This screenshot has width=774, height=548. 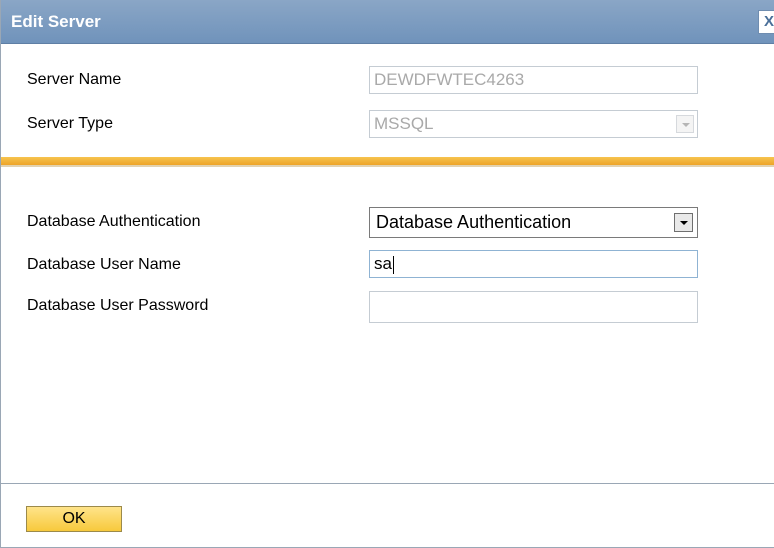 I want to click on title-bar: Edit Server X, so click(x=387, y=22).